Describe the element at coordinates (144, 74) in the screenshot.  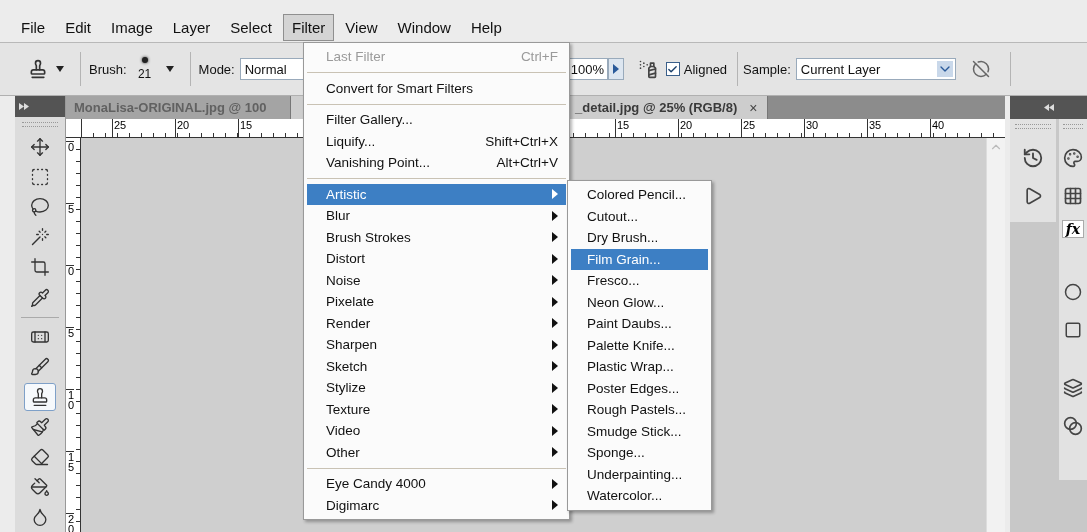
I see `brush-size: 21` at that location.